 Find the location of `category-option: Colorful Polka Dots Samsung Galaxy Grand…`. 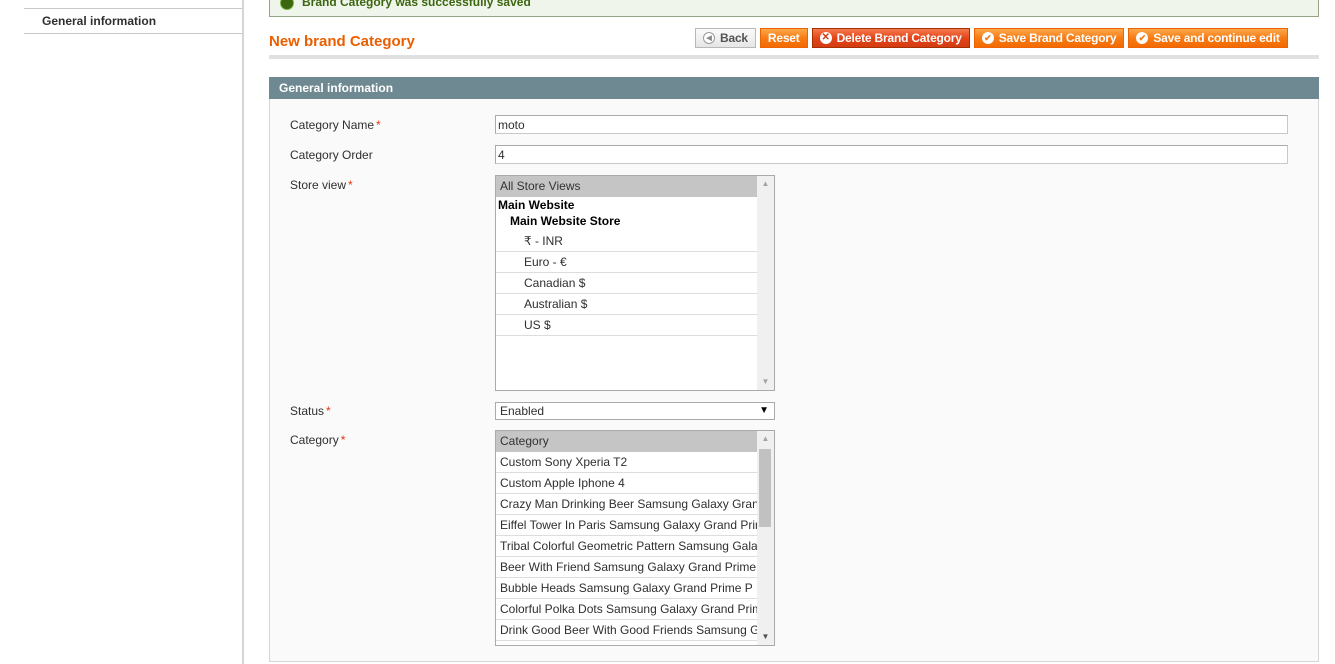

category-option: Colorful Polka Dots Samsung Galaxy Grand… is located at coordinates (627, 609).